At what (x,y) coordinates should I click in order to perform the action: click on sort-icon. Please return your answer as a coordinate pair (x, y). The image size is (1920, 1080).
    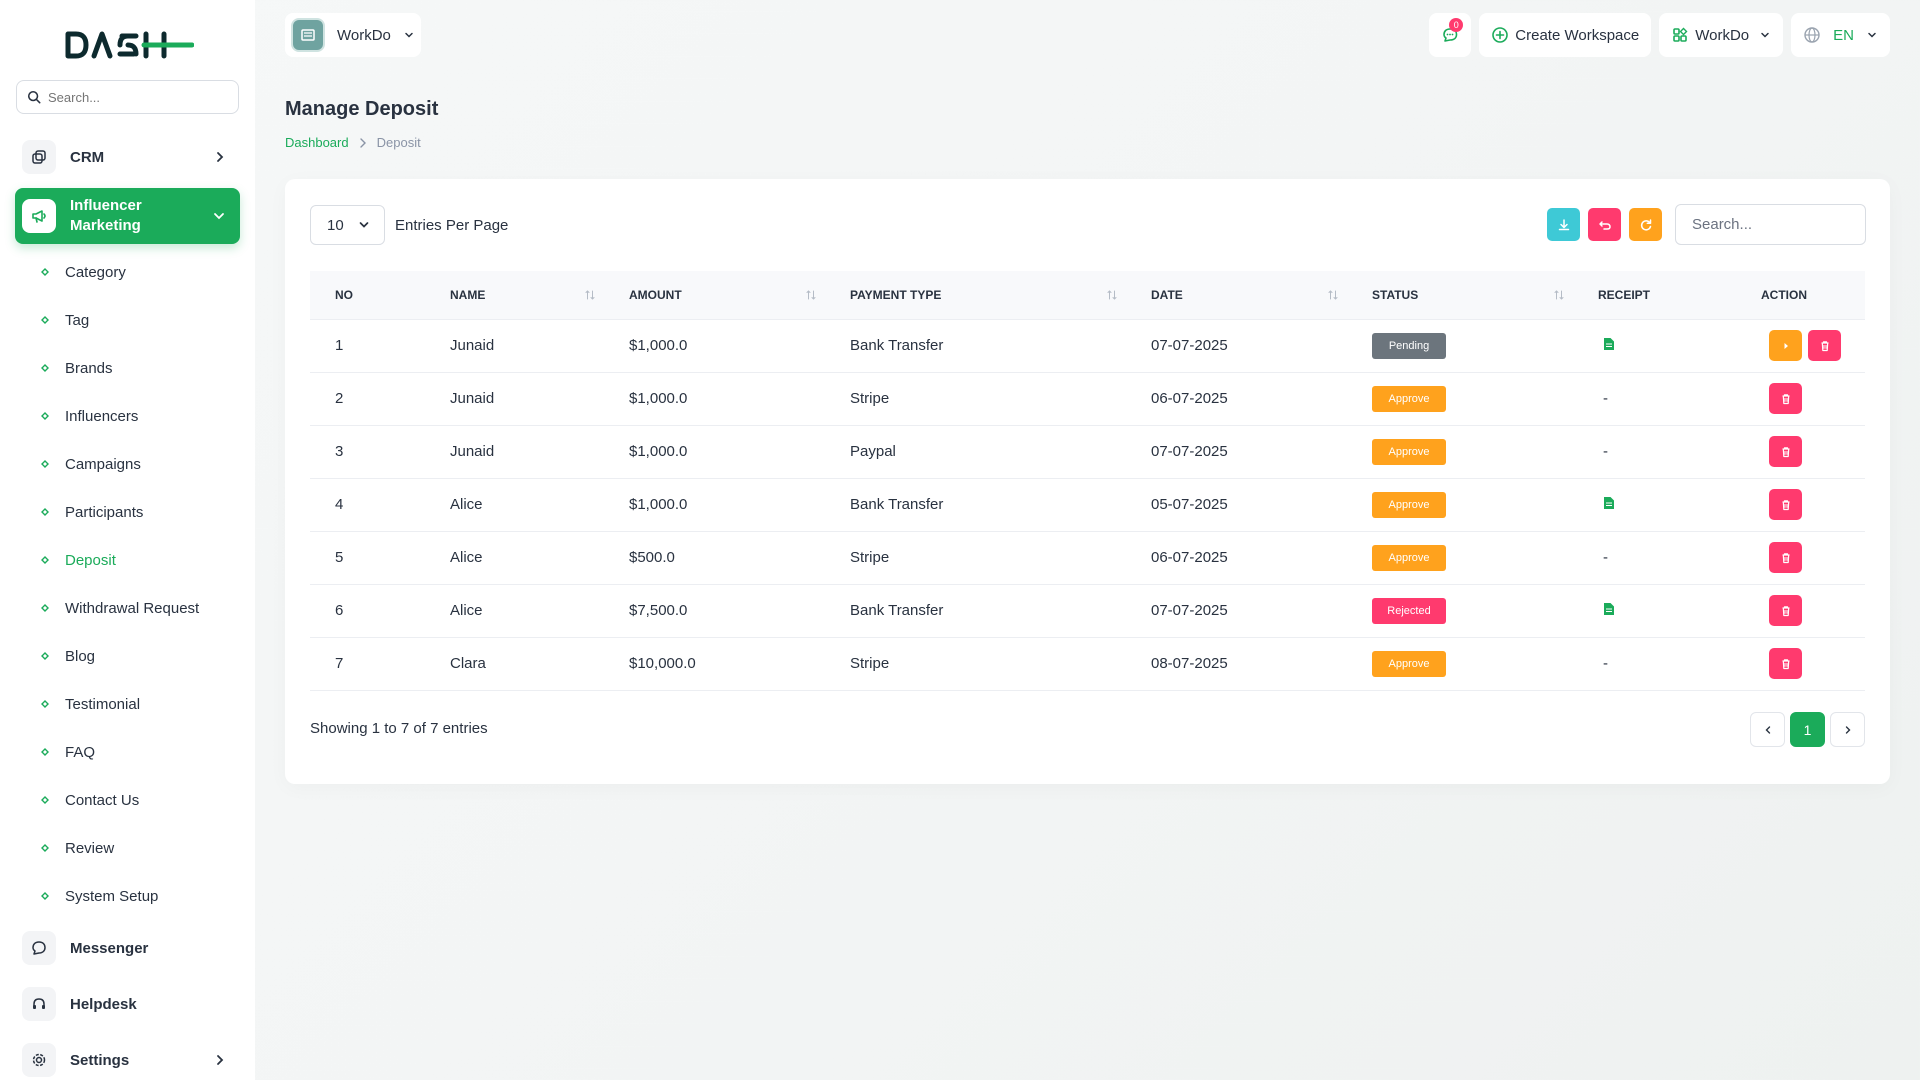
    Looking at the image, I should click on (590, 295).